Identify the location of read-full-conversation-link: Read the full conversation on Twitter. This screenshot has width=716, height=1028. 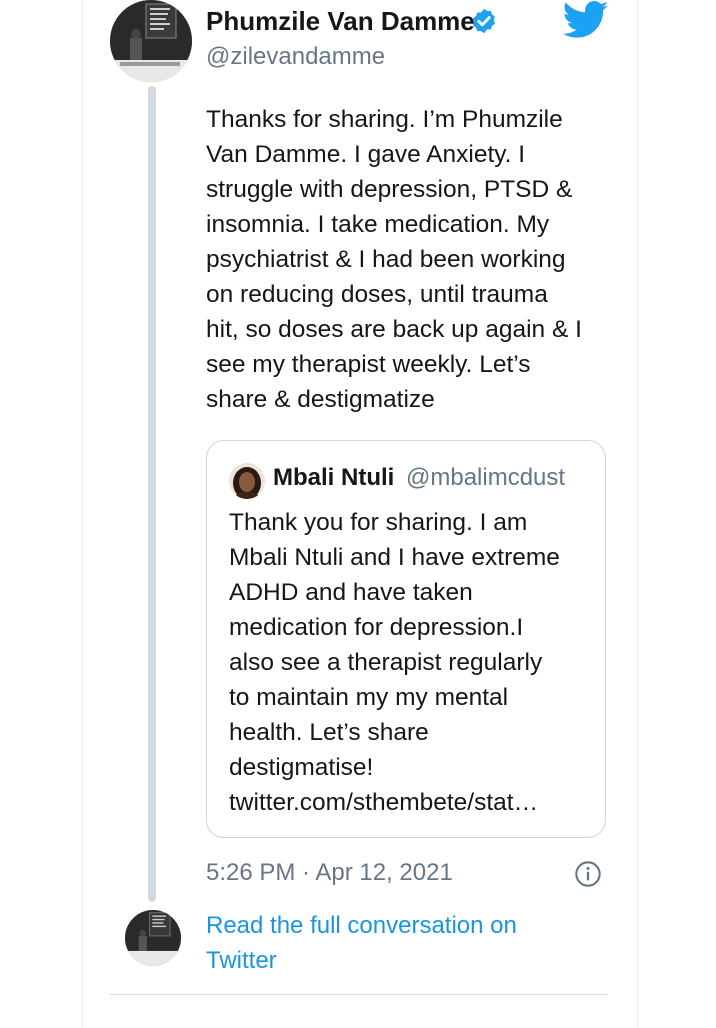
(361, 943).